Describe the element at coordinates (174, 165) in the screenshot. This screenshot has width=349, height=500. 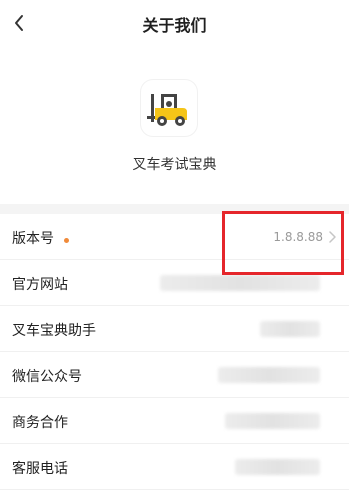
I see `app-name: 叉车考试宝典` at that location.